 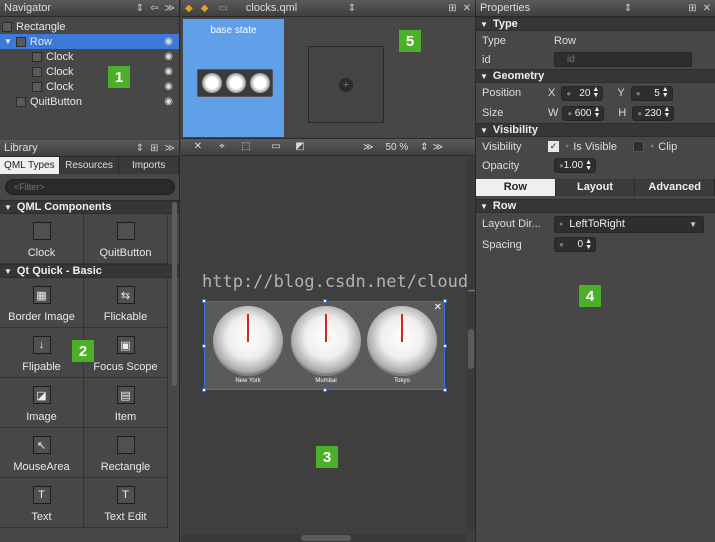 What do you see at coordinates (89, 165) in the screenshot?
I see `tab-resources: Resources` at bounding box center [89, 165].